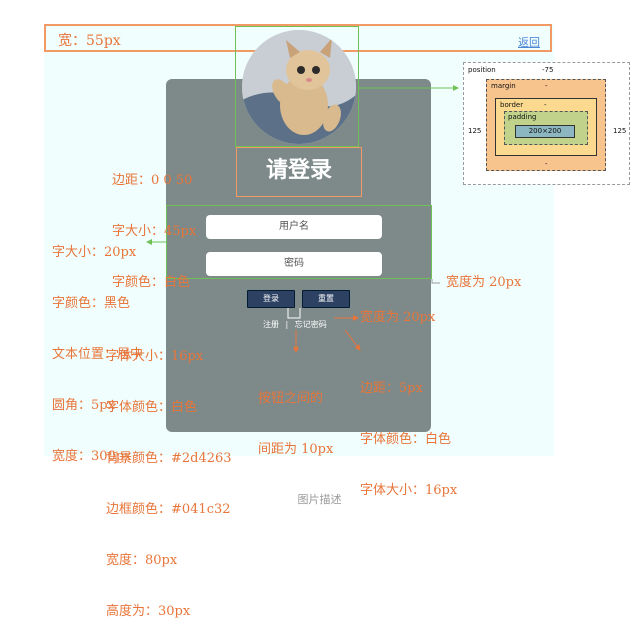 The width and height of the screenshot is (639, 637). Describe the element at coordinates (398, 317) in the screenshot. I see `button-gap-annotation: 宽度为 20px` at that location.